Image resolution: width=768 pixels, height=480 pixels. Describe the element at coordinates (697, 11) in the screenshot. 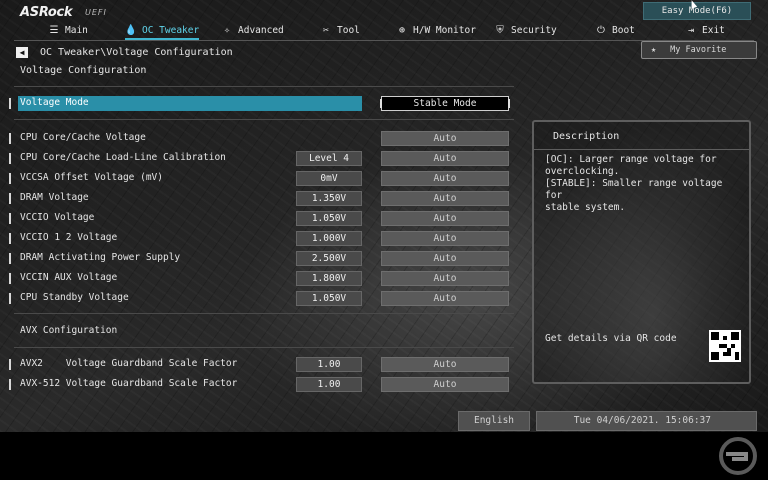

I see `easy-mode-button: Easy Mode(F6)` at that location.